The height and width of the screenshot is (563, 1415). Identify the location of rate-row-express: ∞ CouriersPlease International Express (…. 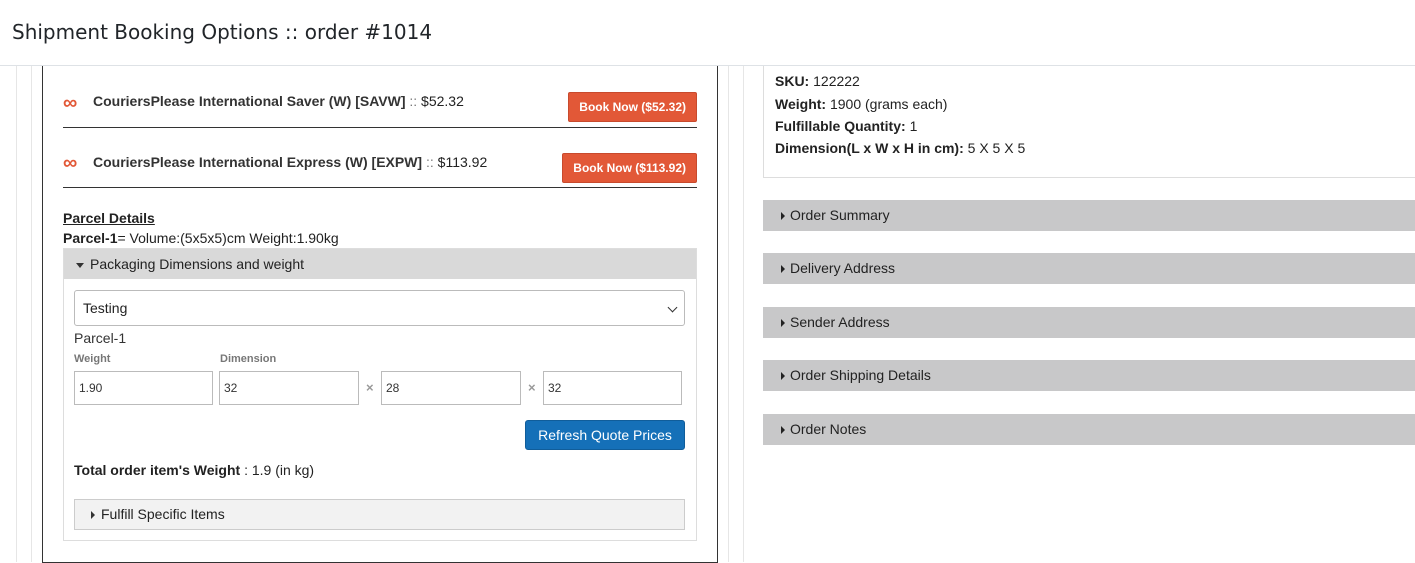
(380, 158).